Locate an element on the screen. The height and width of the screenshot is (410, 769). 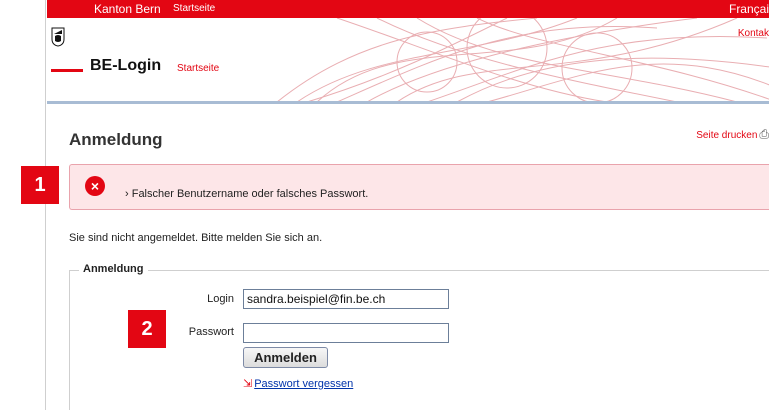
top-bar: Kanton Bern Startseite Françai is located at coordinates (408, 9).